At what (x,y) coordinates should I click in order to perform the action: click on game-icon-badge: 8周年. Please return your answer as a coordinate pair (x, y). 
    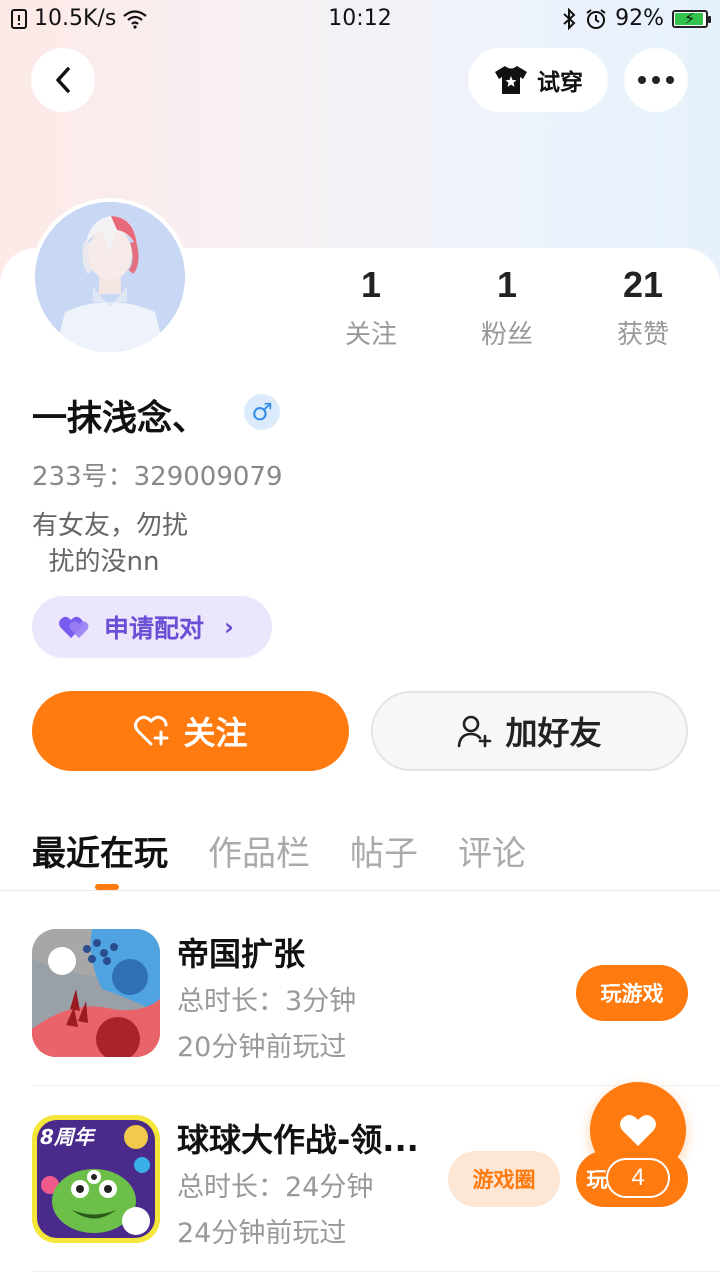
    Looking at the image, I should click on (67, 1137).